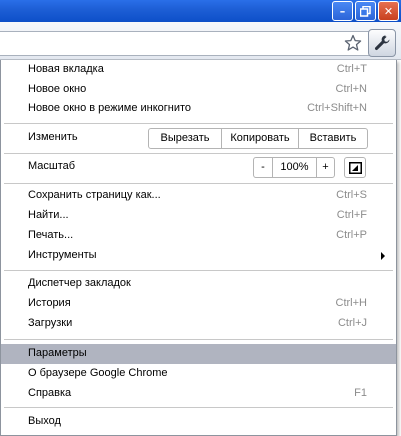 Image resolution: width=401 pixels, height=436 pixels. I want to click on menu-item-shortcut: Ctrl+S, so click(351, 195).